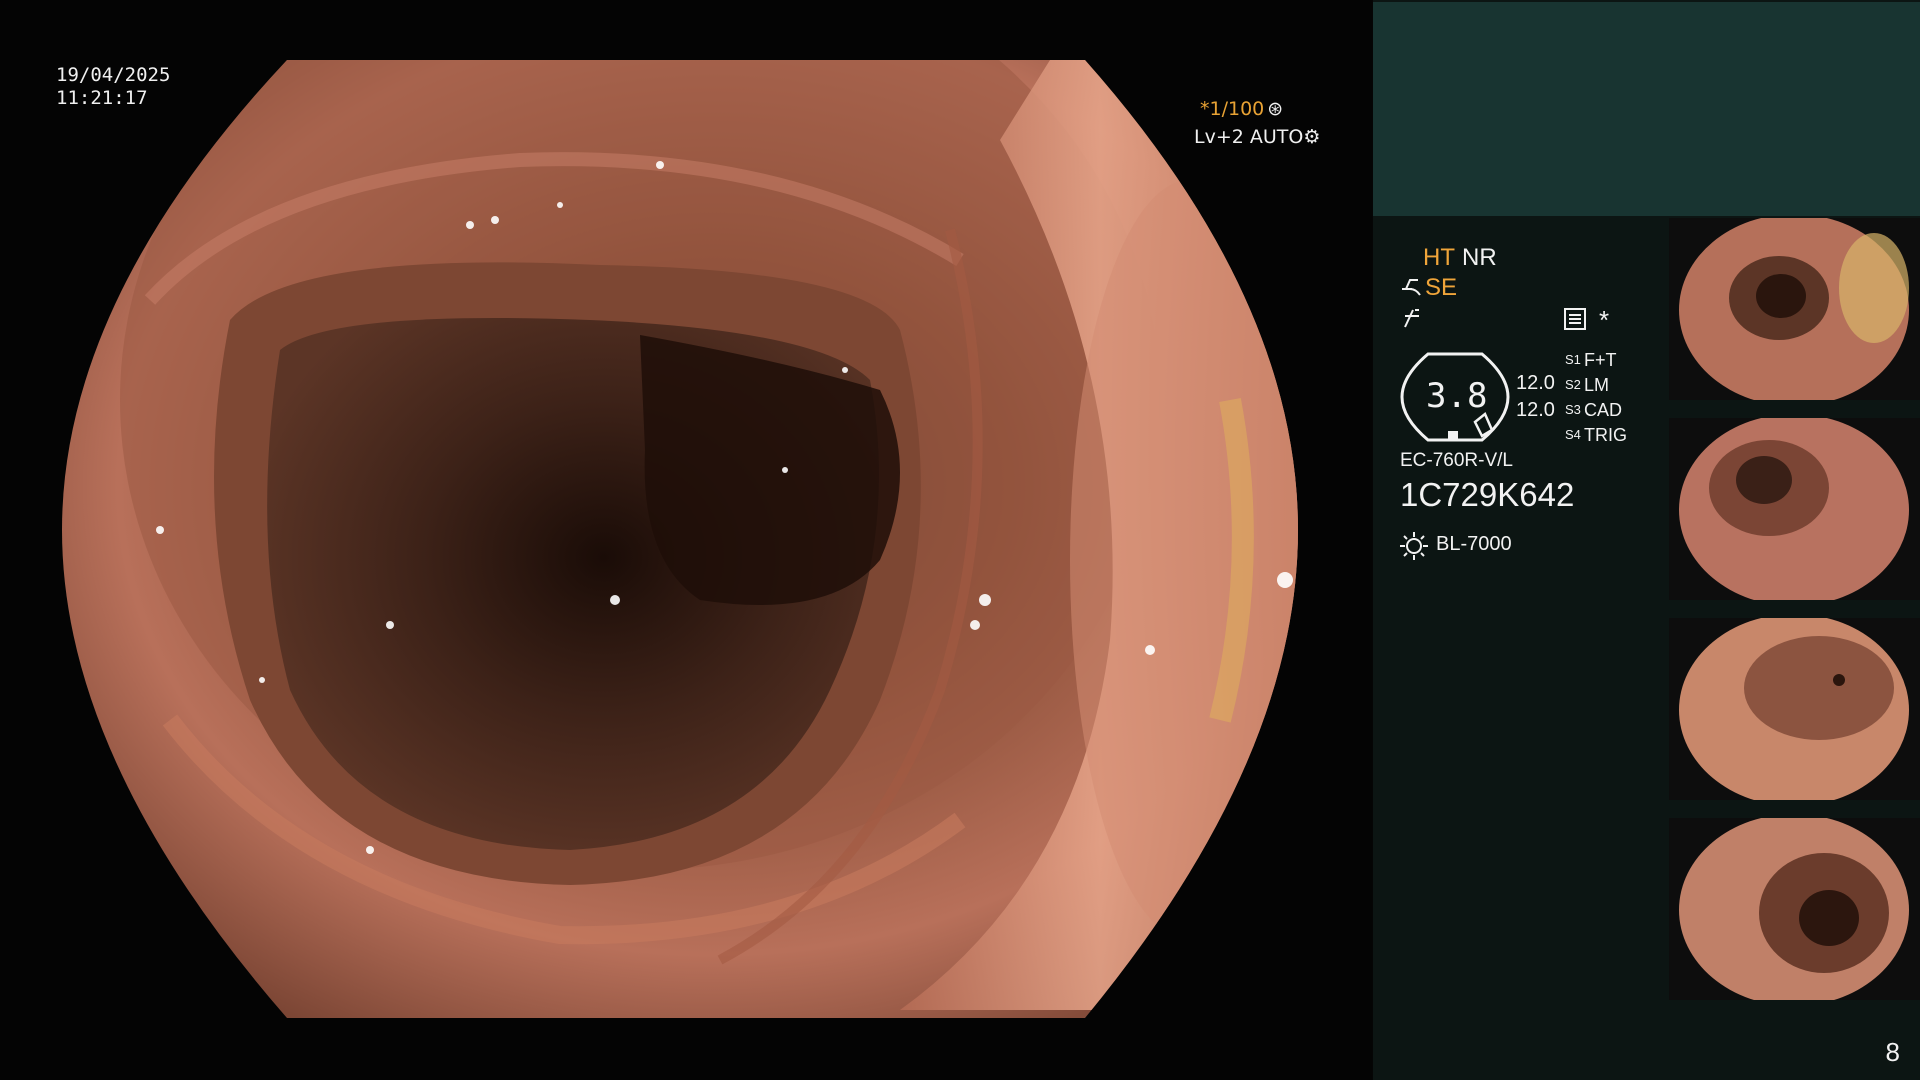 The width and height of the screenshot is (1920, 1080). Describe the element at coordinates (1575, 319) in the screenshot. I see `menu-icon` at that location.